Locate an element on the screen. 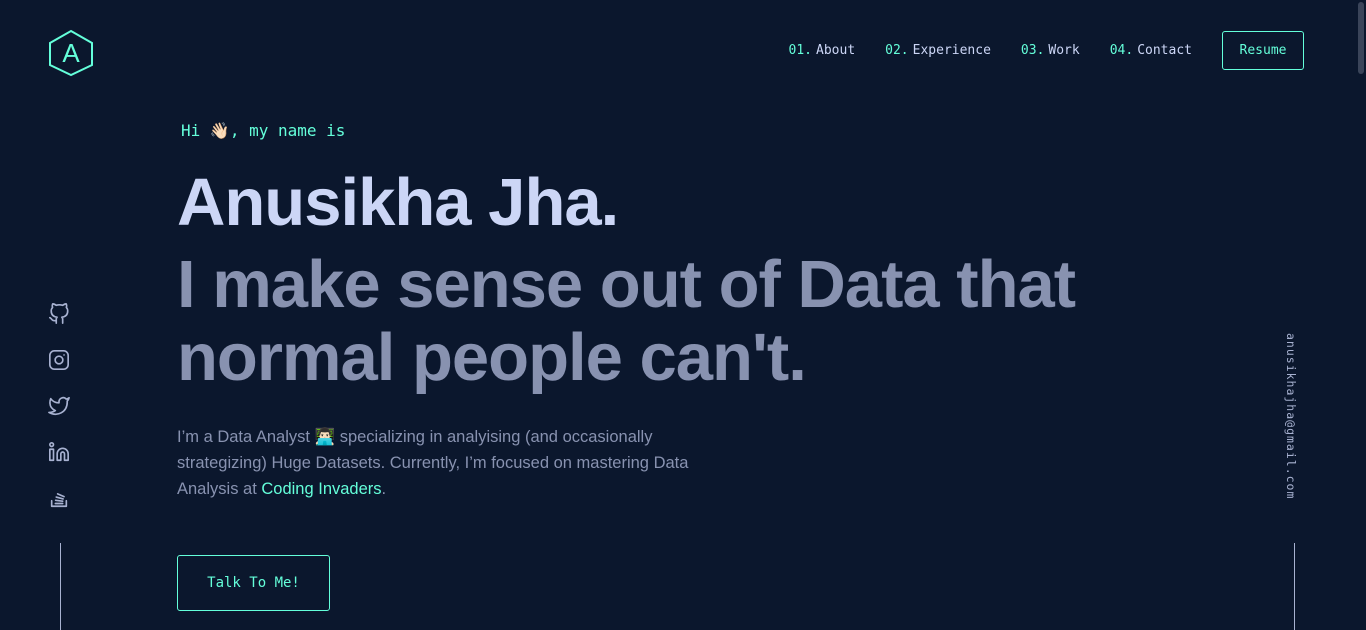 The image size is (1366, 630). resume-button: Resume is located at coordinates (1263, 50).